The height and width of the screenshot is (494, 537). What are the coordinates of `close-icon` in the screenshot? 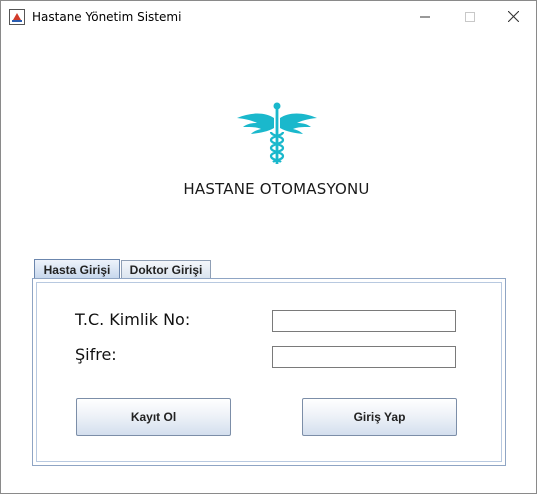 It's located at (513, 16).